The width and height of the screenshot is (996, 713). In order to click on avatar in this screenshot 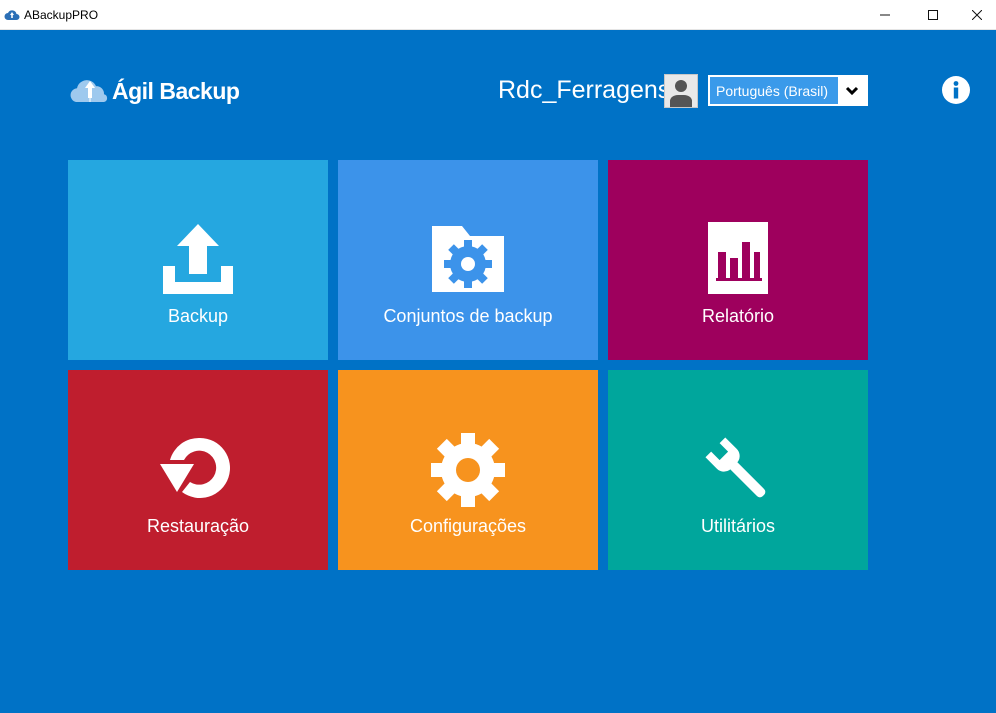, I will do `click(681, 91)`.